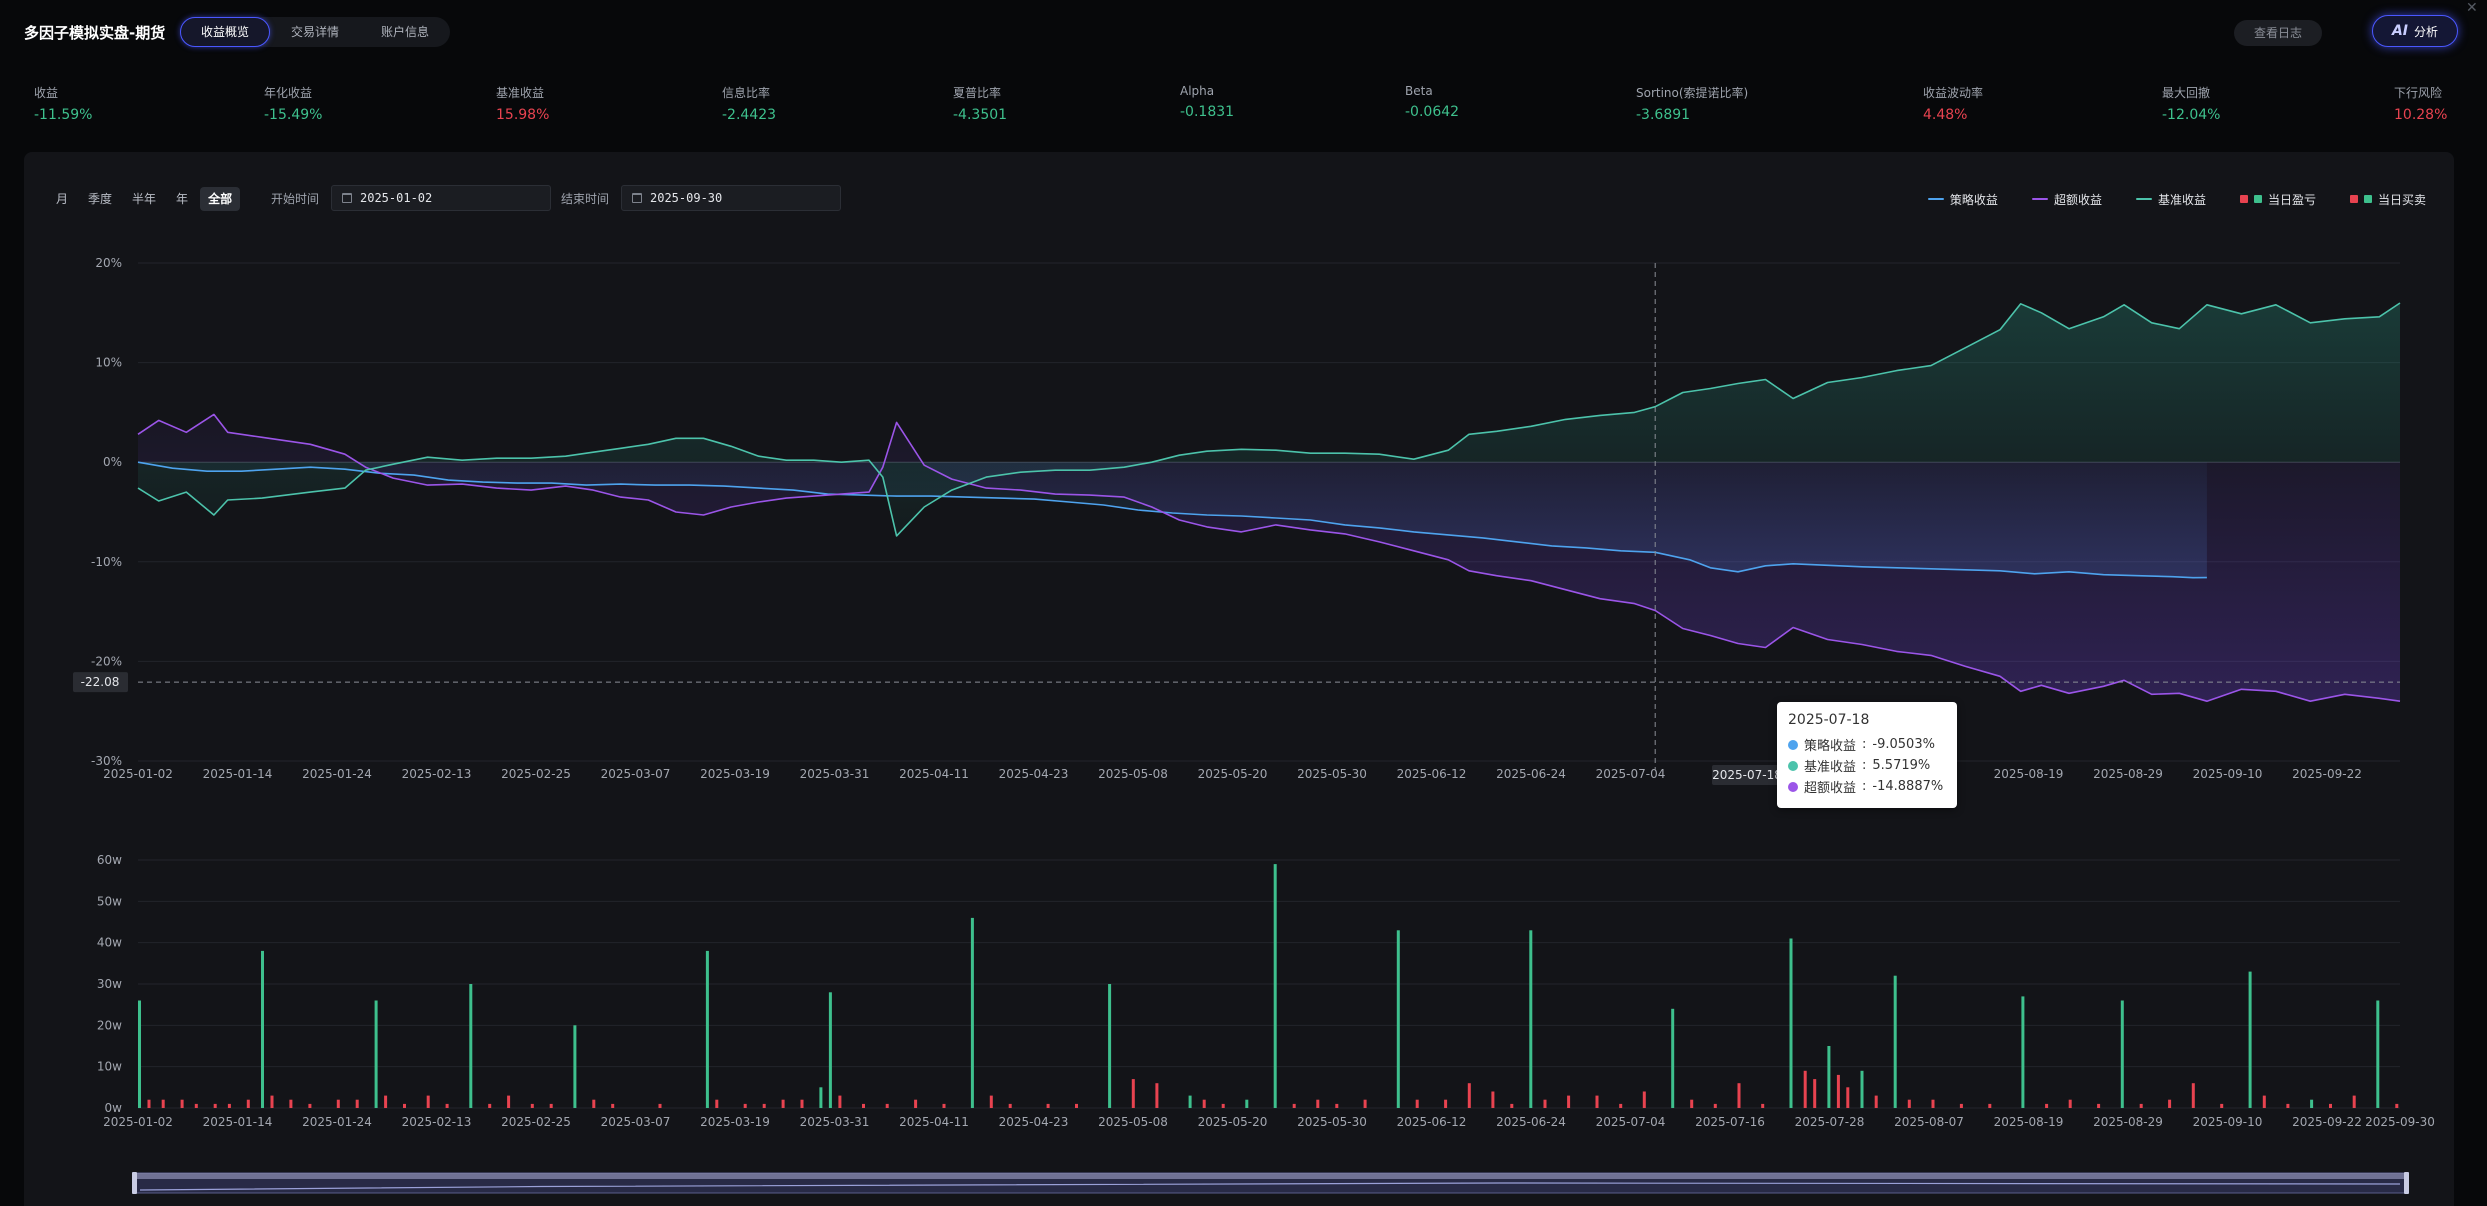  What do you see at coordinates (636, 774) in the screenshot?
I see `x-tick-label: 2025-03-07` at bounding box center [636, 774].